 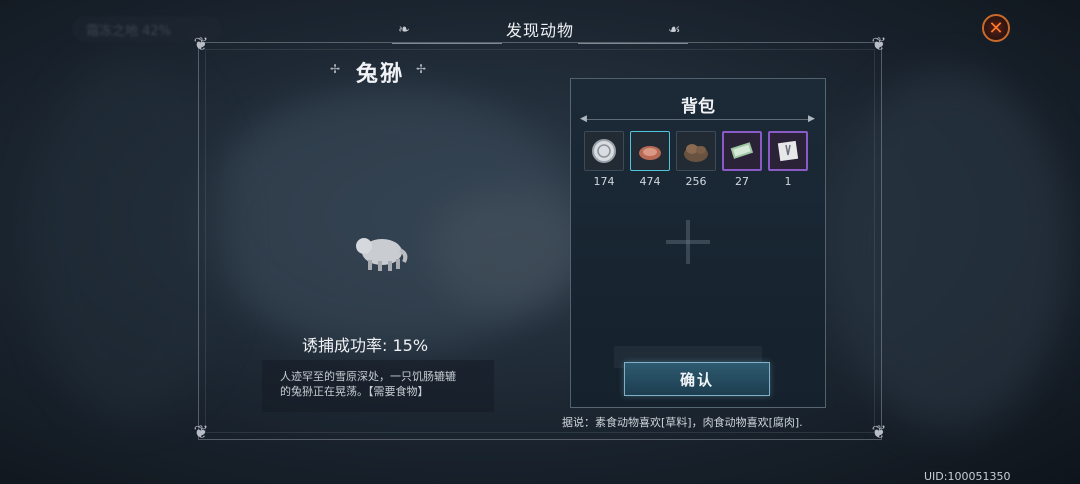 What do you see at coordinates (698, 119) in the screenshot?
I see `divider` at bounding box center [698, 119].